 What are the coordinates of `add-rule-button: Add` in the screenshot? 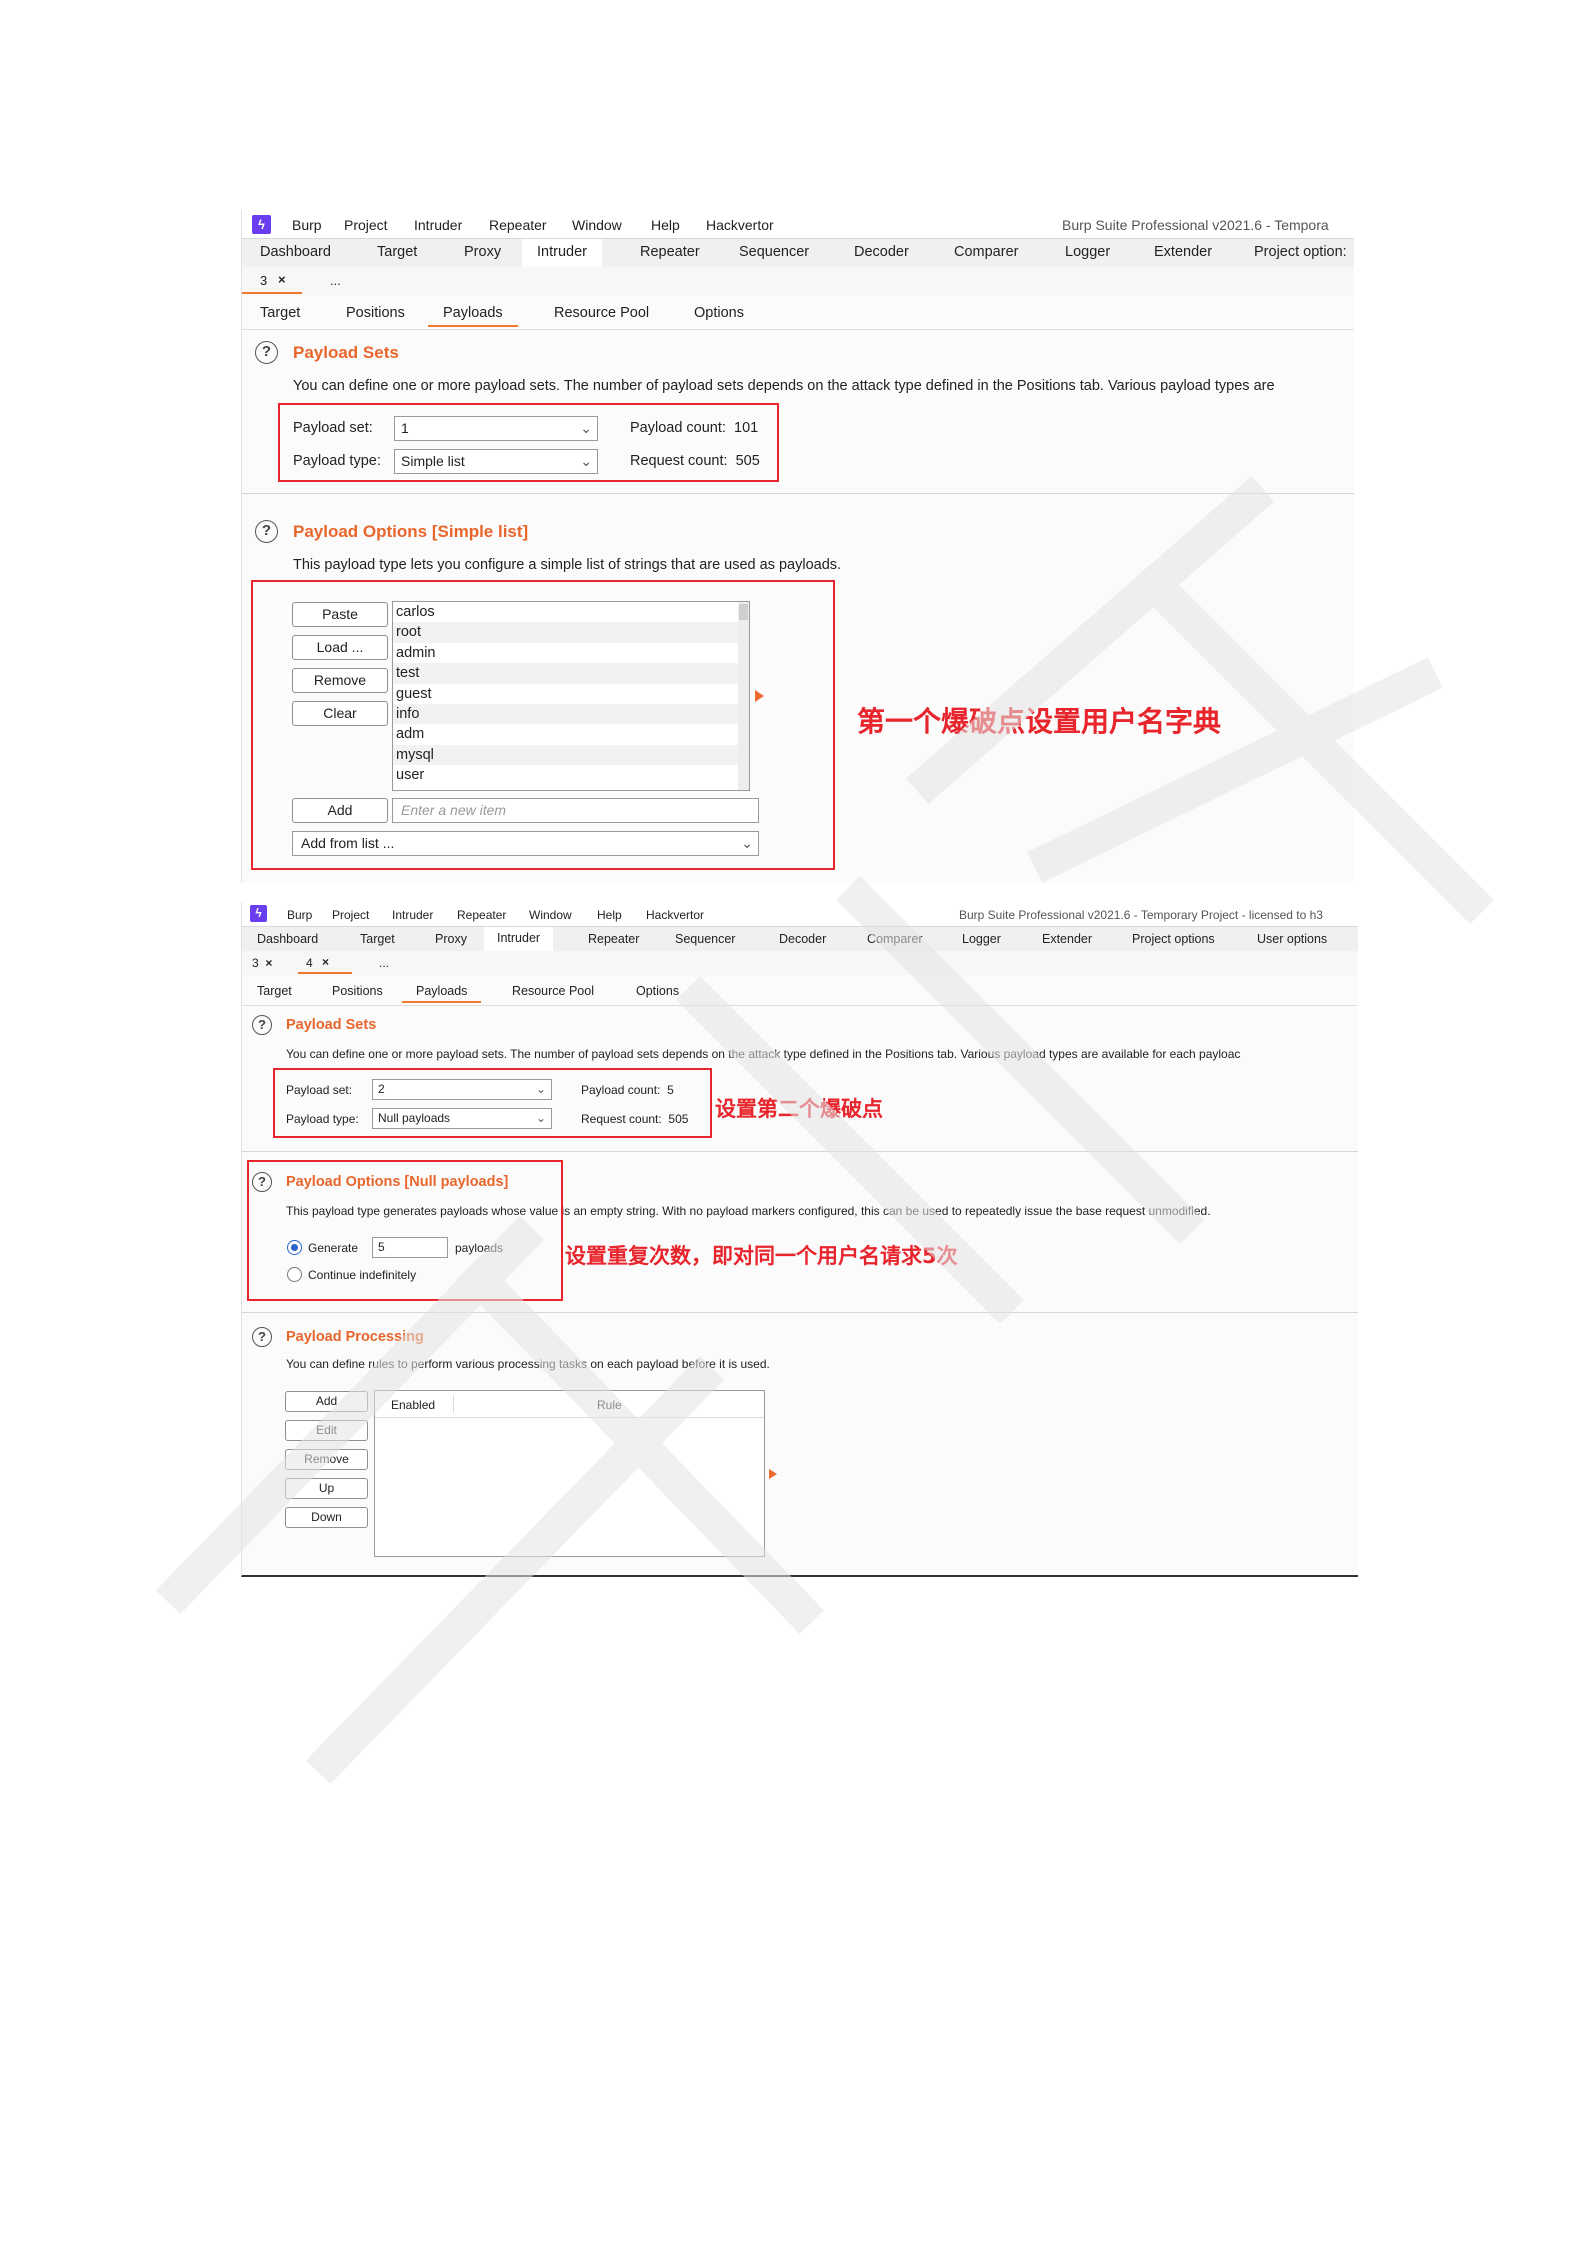 It's located at (326, 1401).